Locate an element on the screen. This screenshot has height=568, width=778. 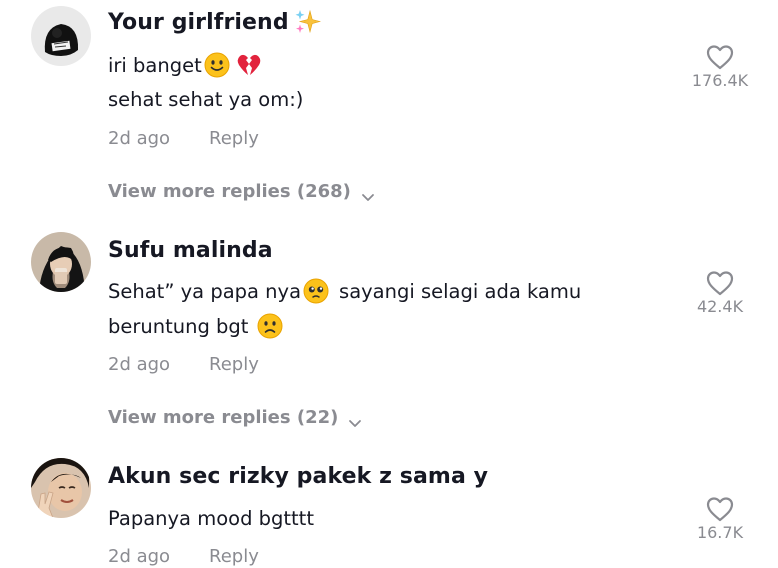
comment-text: sehat sehat ya om:) is located at coordinates (206, 99).